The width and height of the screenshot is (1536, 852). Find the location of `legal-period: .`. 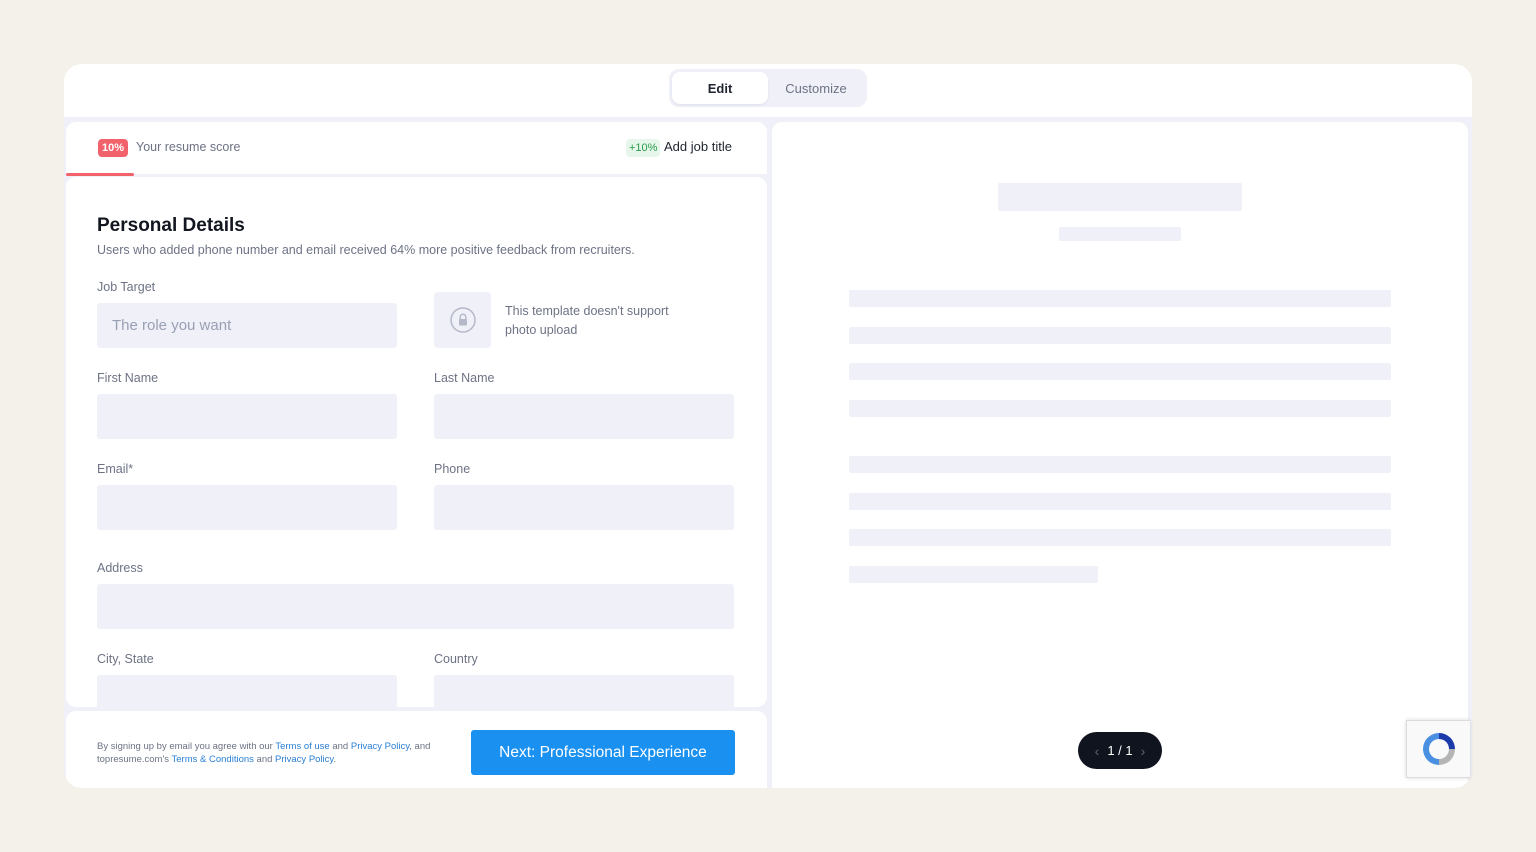

legal-period: . is located at coordinates (335, 759).